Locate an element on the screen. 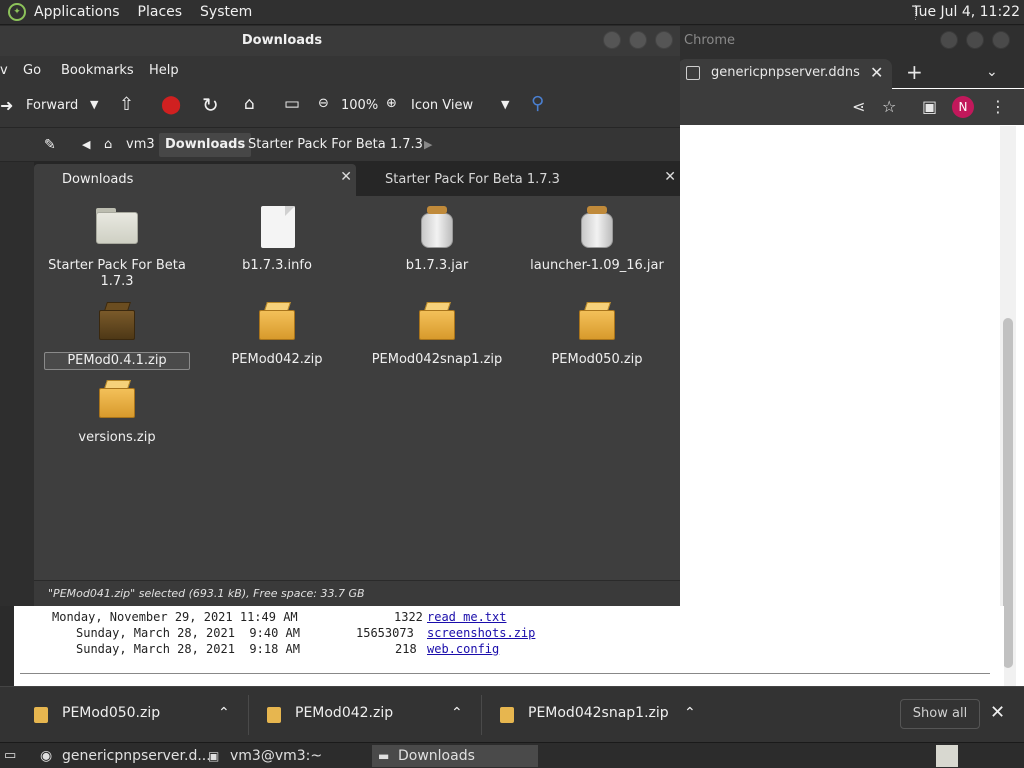  menu-bookmarks: Bookmarks is located at coordinates (97, 70).